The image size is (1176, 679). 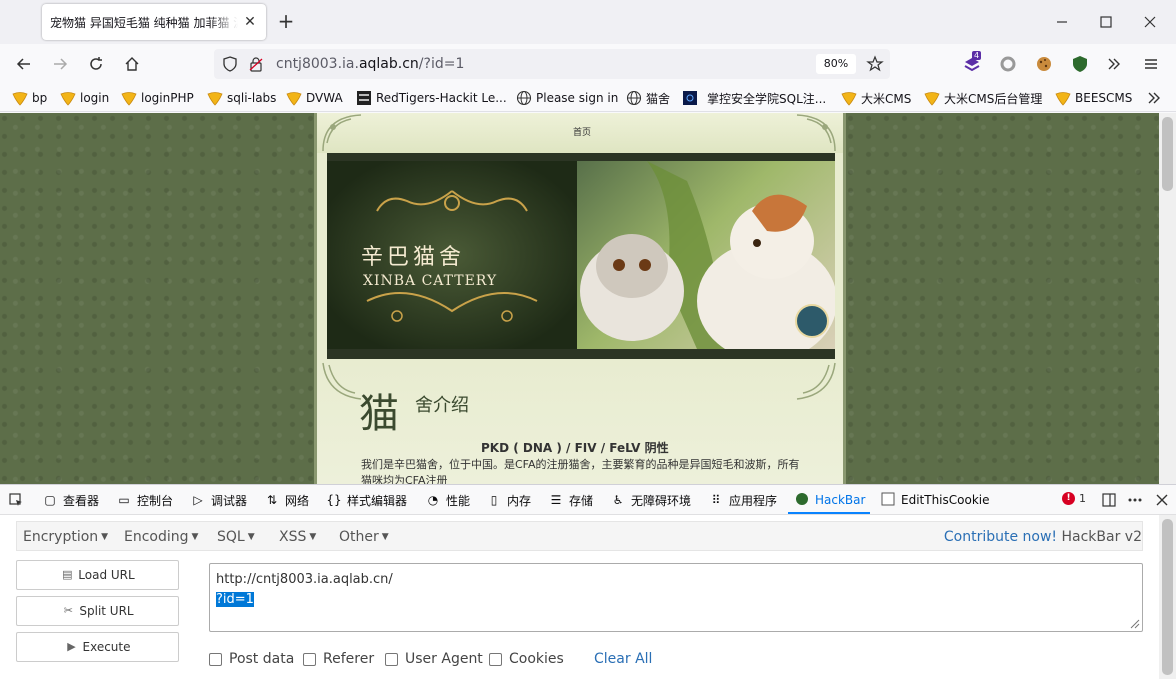 I want to click on checkbox-label: Referer, so click(x=349, y=659).